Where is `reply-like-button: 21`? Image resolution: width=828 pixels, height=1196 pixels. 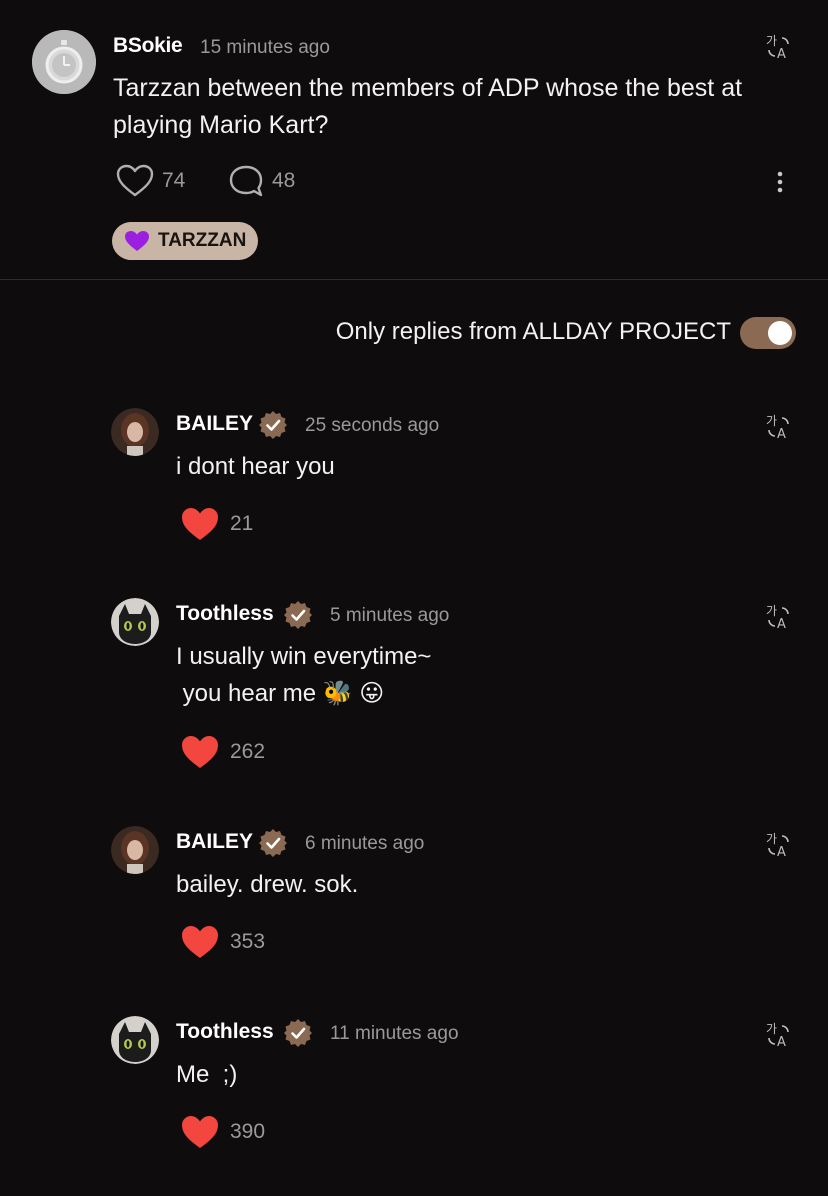 reply-like-button: 21 is located at coordinates (216, 524).